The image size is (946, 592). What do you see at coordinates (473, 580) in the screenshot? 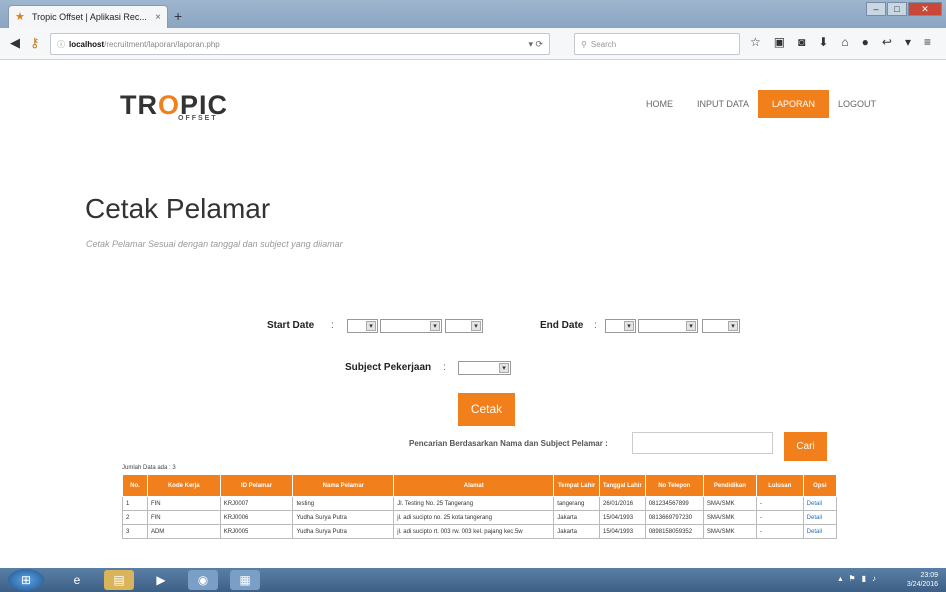
I see `windows-taskbar: ⊞ e ▤ ▶ ◉ ▦ ▴ ⚑ ▮ ♪ 23:09 3/24/2016` at bounding box center [473, 580].